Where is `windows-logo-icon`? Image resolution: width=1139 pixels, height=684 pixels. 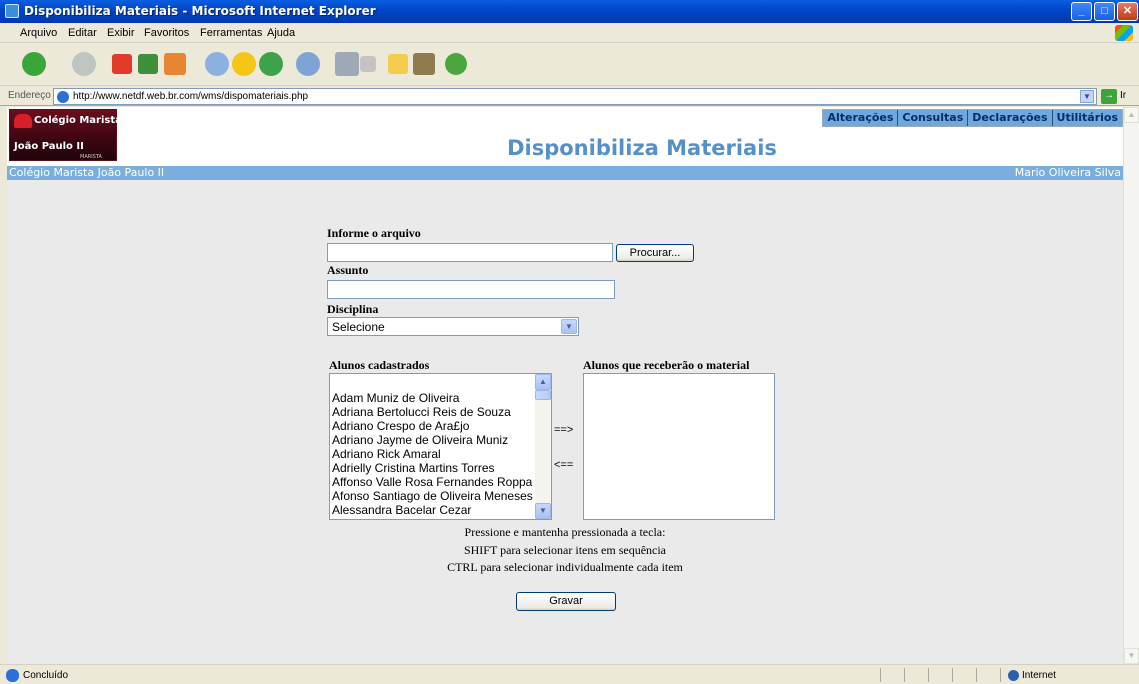
windows-logo-icon is located at coordinates (1124, 33).